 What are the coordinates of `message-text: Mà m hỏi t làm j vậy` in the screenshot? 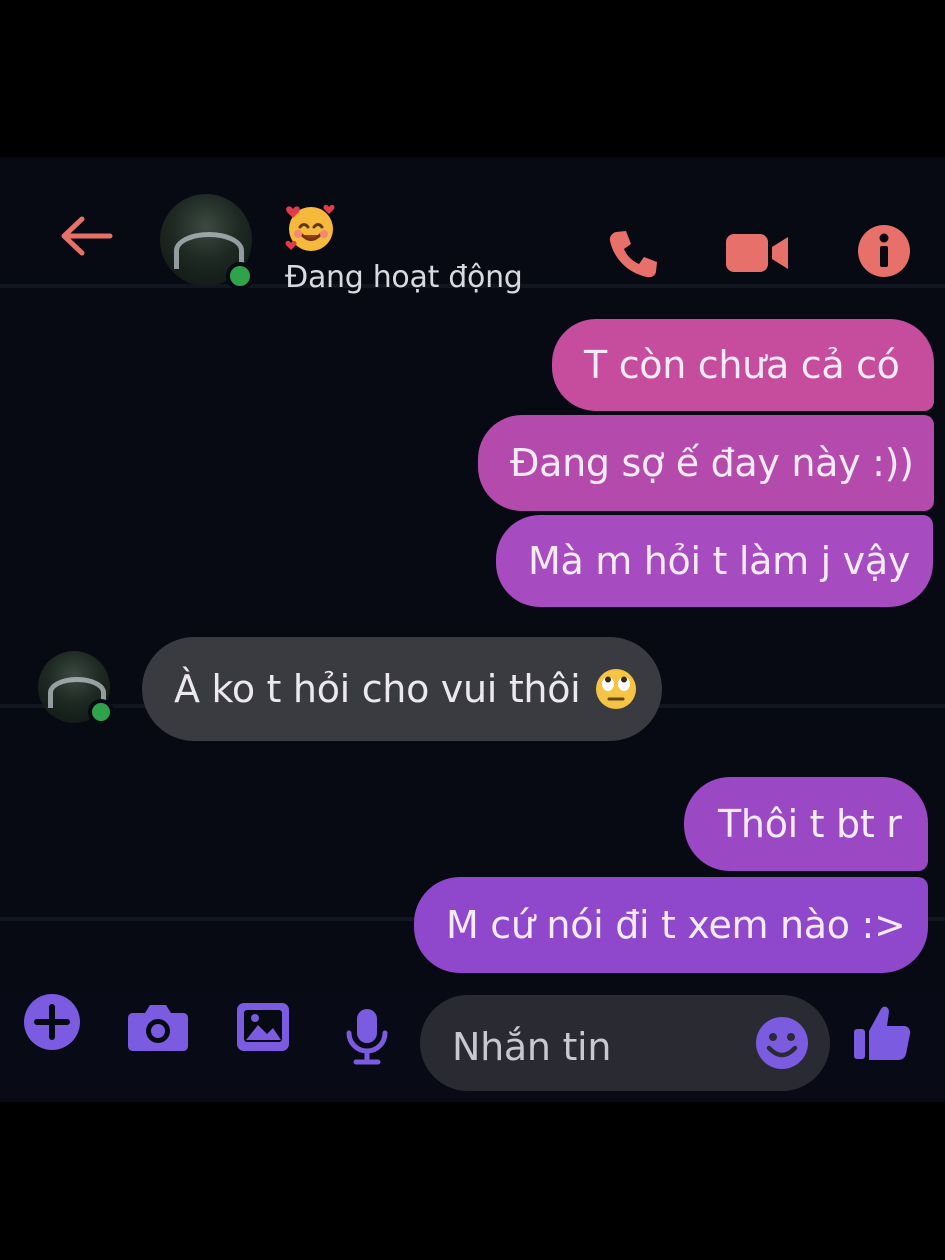 It's located at (719, 561).